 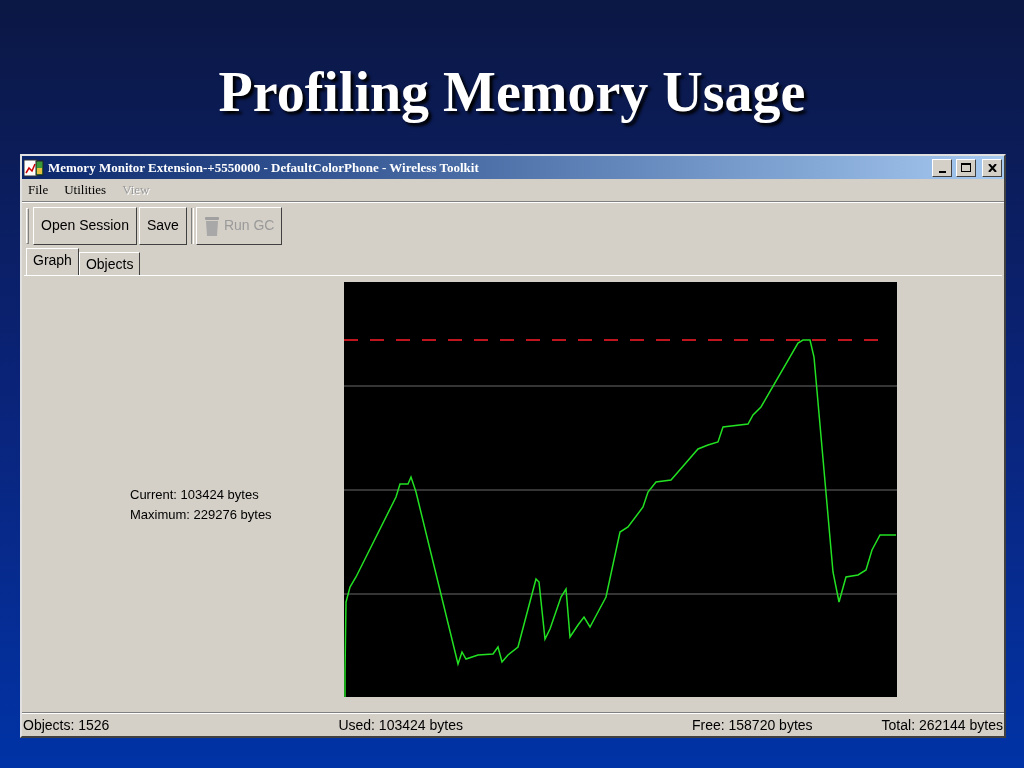 I want to click on memory-reading: Current: 103424 bytes, so click(x=195, y=495).